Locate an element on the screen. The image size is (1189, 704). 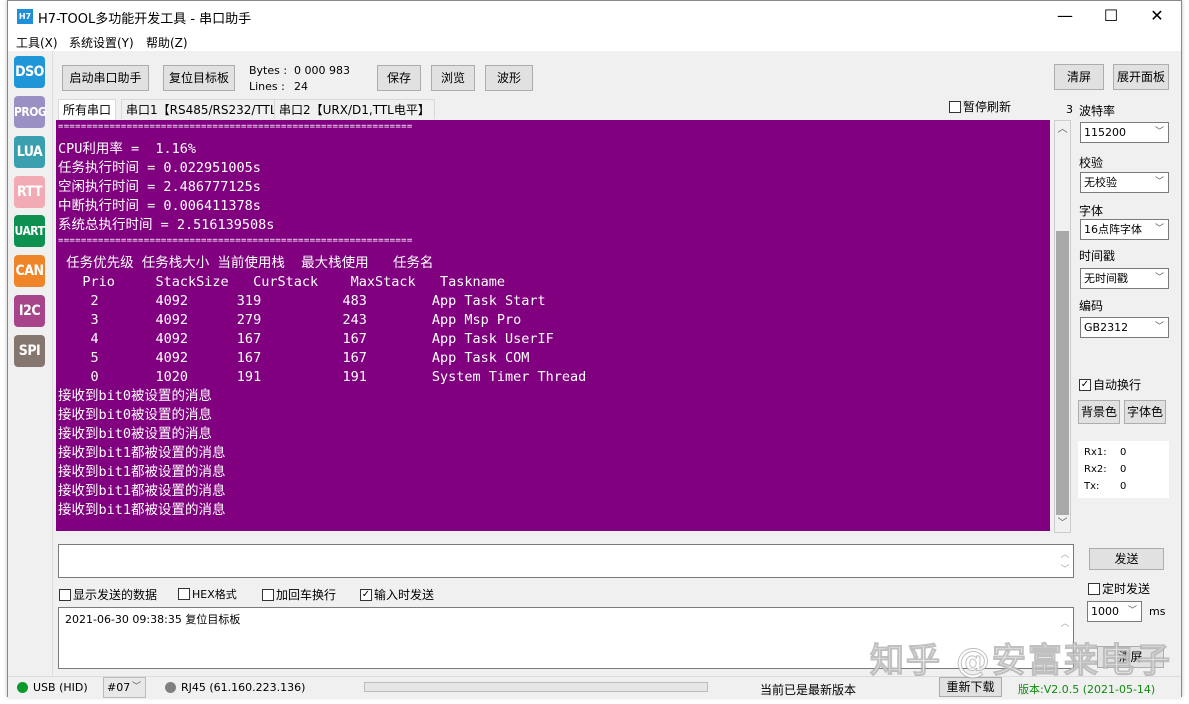
sidebar-uart: UART is located at coordinates (29, 231).